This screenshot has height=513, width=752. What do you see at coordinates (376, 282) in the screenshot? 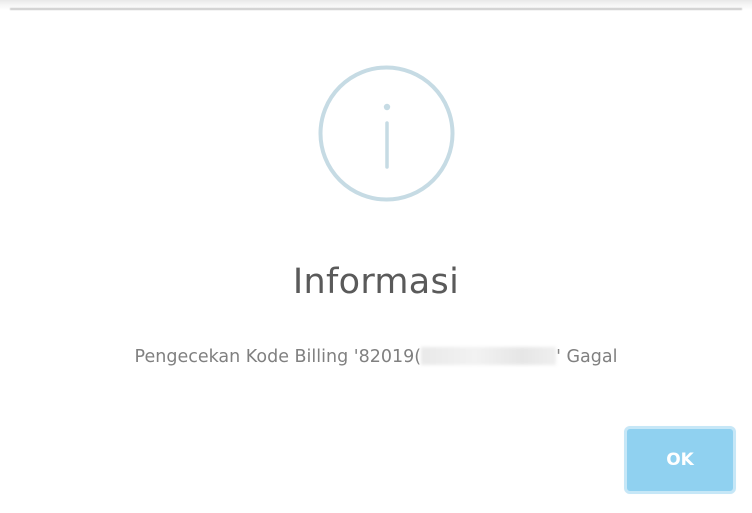
I see `dialog-title: Informasi` at bounding box center [376, 282].